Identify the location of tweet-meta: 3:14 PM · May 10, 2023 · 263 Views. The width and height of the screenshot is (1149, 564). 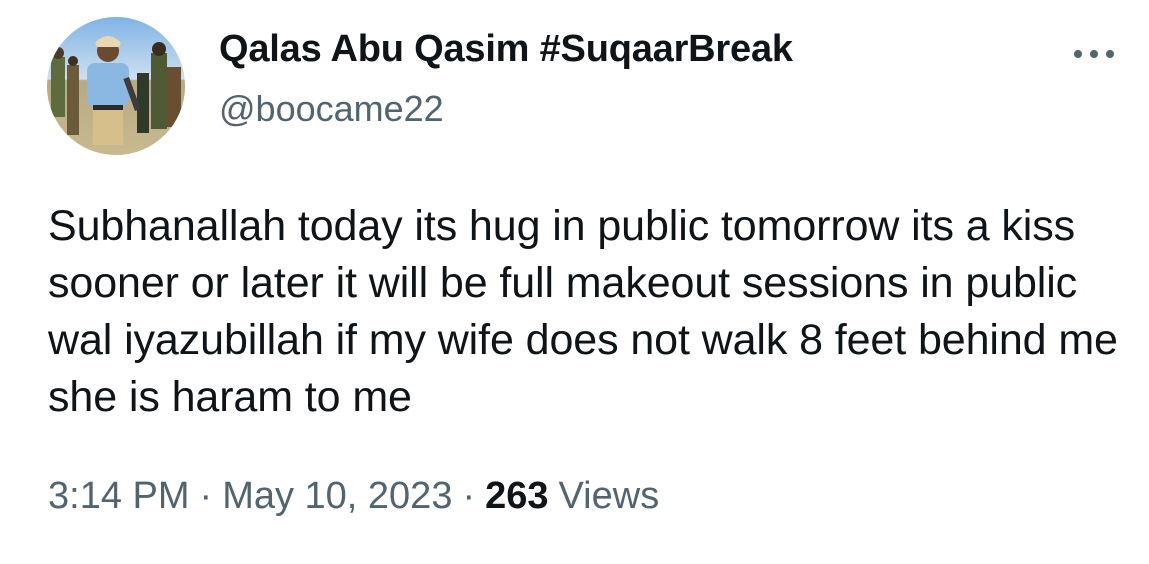
(353, 496).